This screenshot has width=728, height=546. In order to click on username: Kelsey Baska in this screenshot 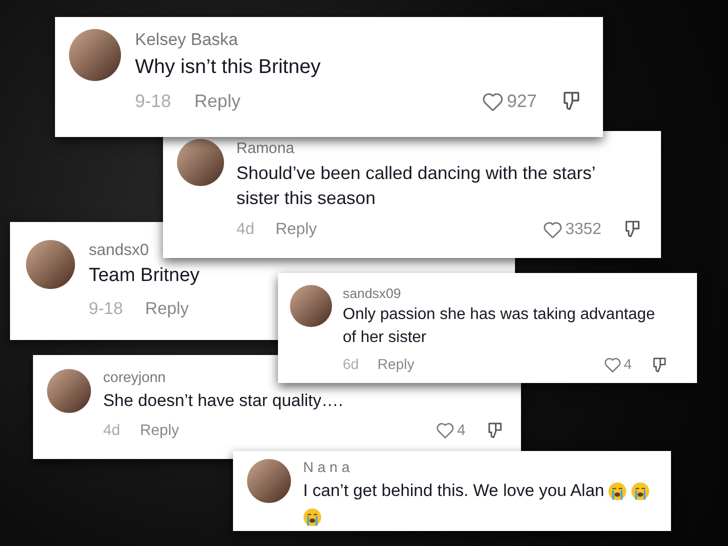, I will do `click(186, 40)`.